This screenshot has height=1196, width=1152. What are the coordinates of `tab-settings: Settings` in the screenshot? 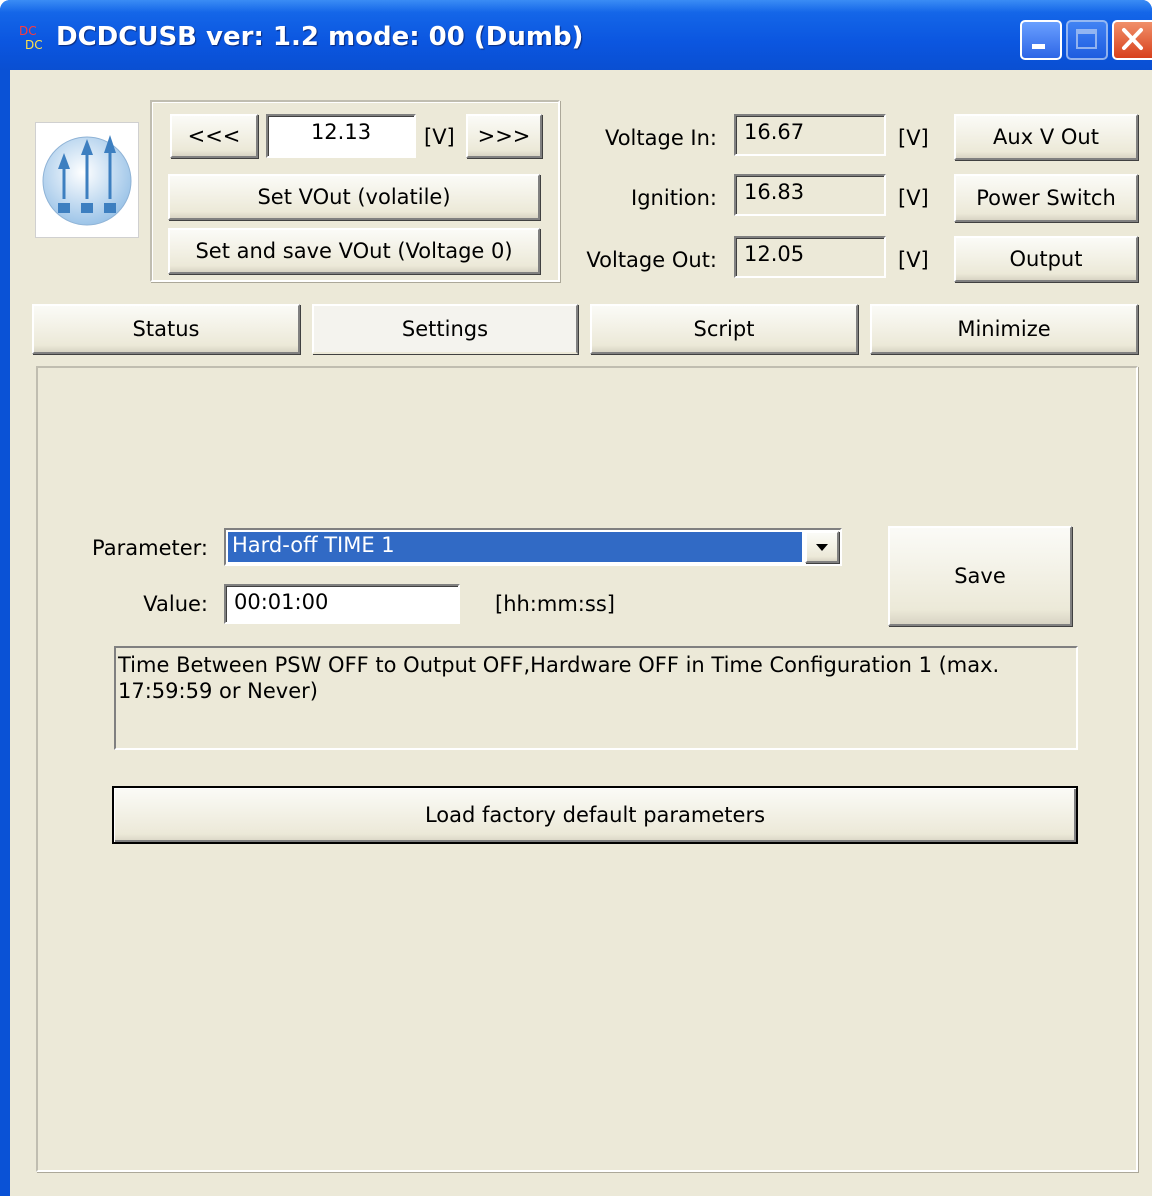 It's located at (445, 329).